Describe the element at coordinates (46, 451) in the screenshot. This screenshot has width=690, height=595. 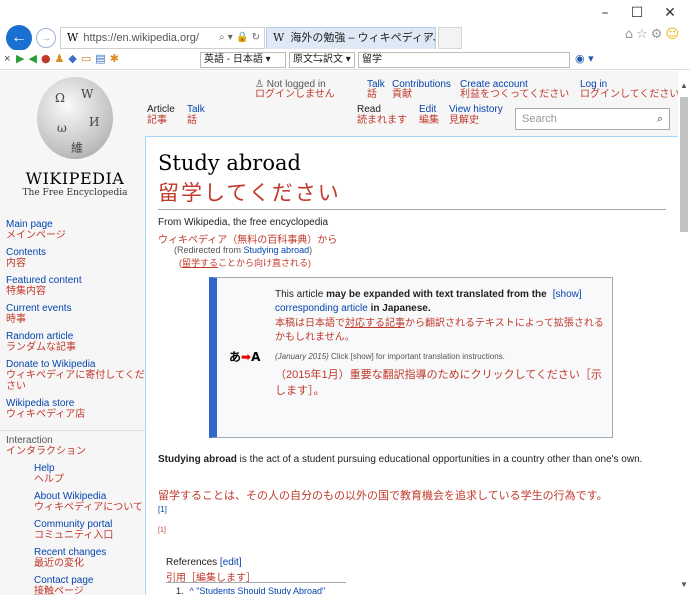
I see `interaction-heading-jp: インタラクション` at that location.